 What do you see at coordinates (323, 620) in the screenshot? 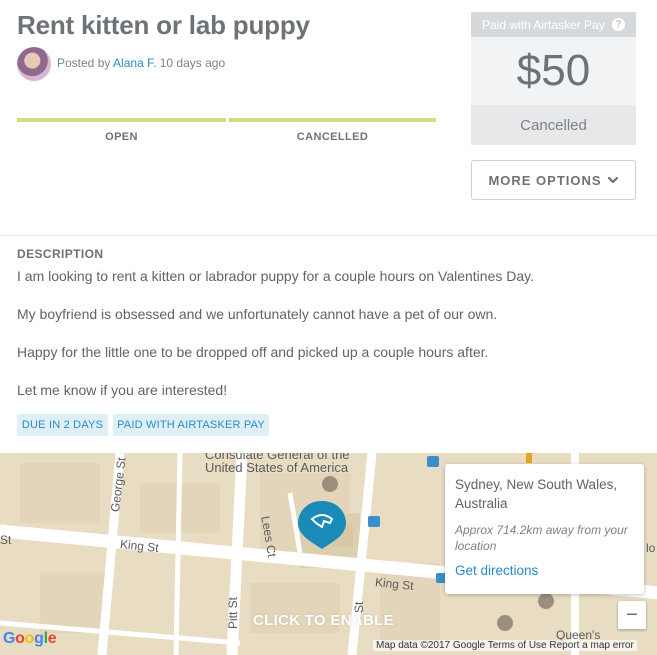
I see `click-to-enable-overlay: CLICK TO ENABLE` at bounding box center [323, 620].